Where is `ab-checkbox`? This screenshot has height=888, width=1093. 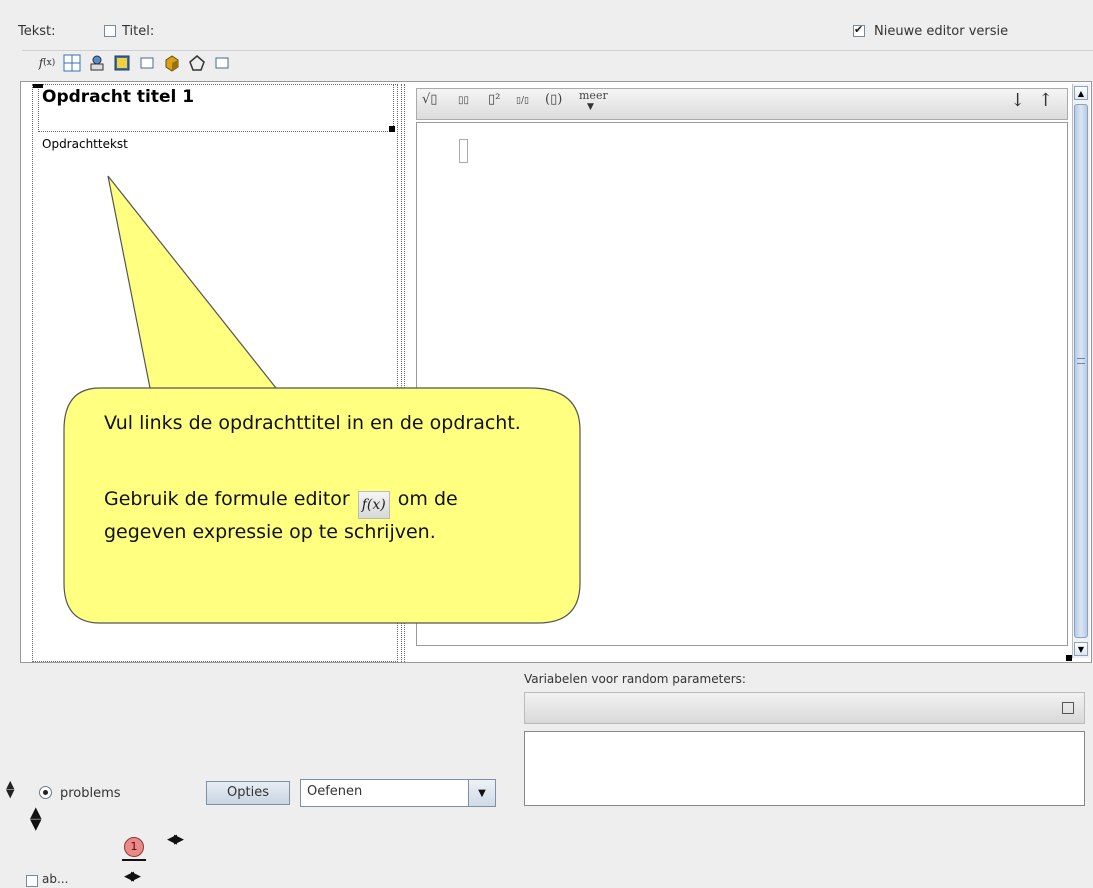 ab-checkbox is located at coordinates (32, 880).